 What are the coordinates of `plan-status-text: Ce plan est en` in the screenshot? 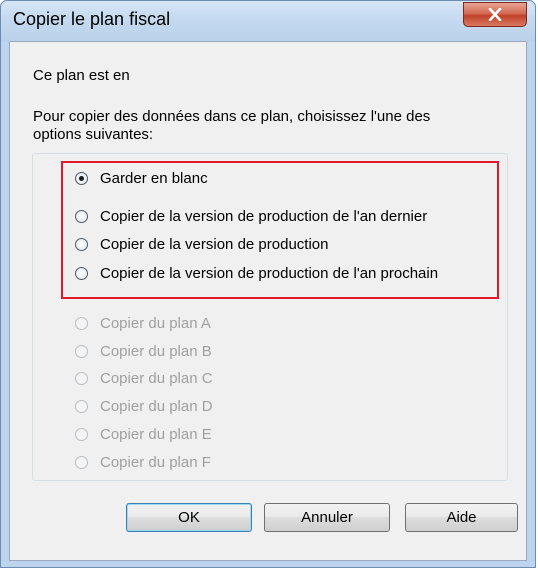 It's located at (81, 75).